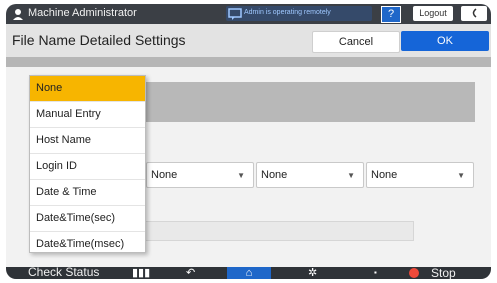  What do you see at coordinates (420, 175) in the screenshot?
I see `filename-part-select-3: None ▼` at bounding box center [420, 175].